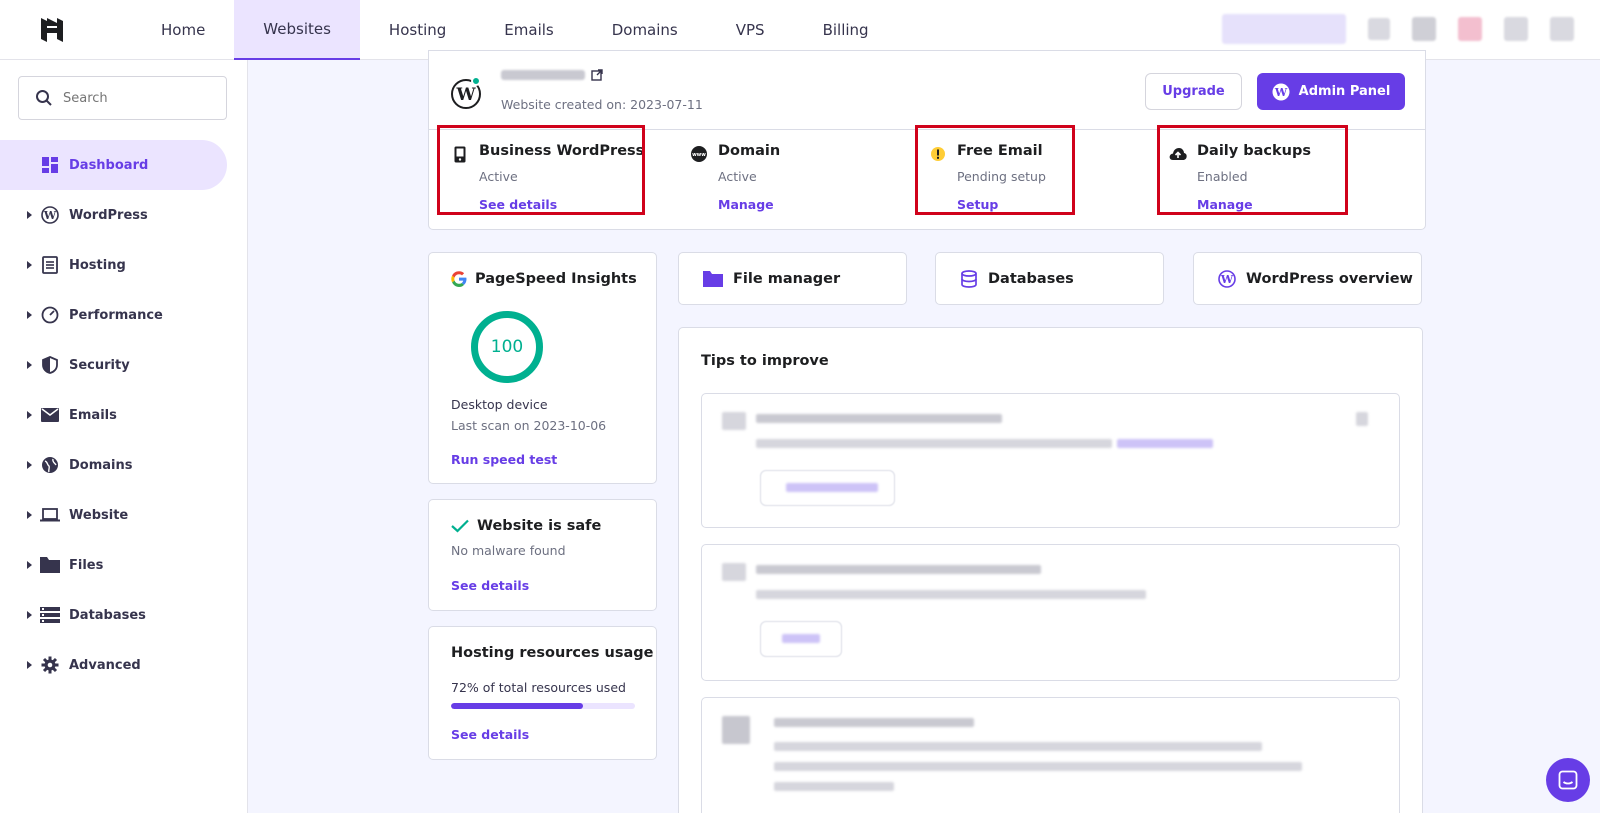  Describe the element at coordinates (504, 459) in the screenshot. I see `run-speed-test-link: Run speed test` at that location.